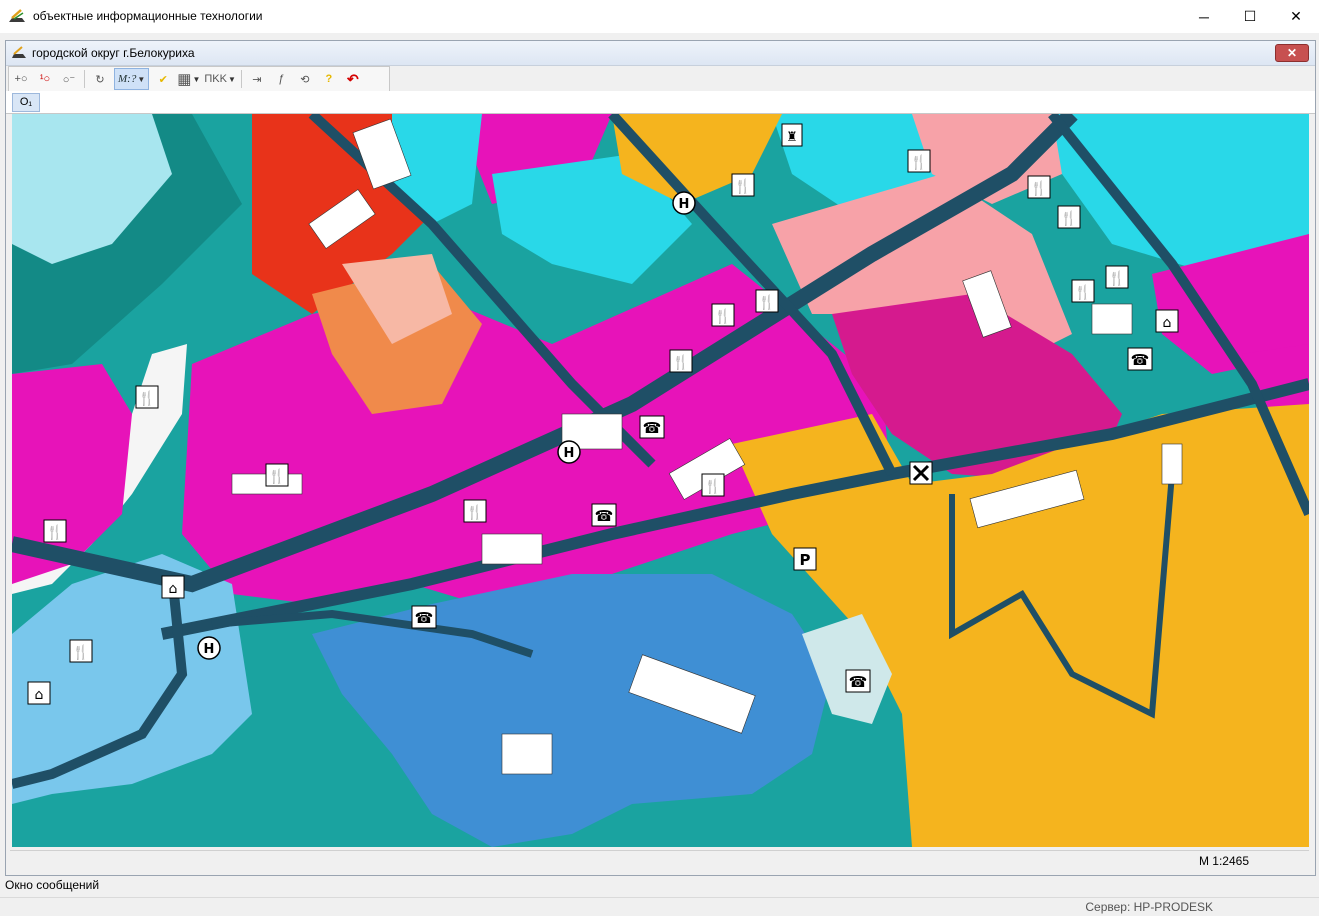 This screenshot has height=916, width=1319. Describe the element at coordinates (660, 102) in the screenshot. I see `layer-bar: O₁` at that location.